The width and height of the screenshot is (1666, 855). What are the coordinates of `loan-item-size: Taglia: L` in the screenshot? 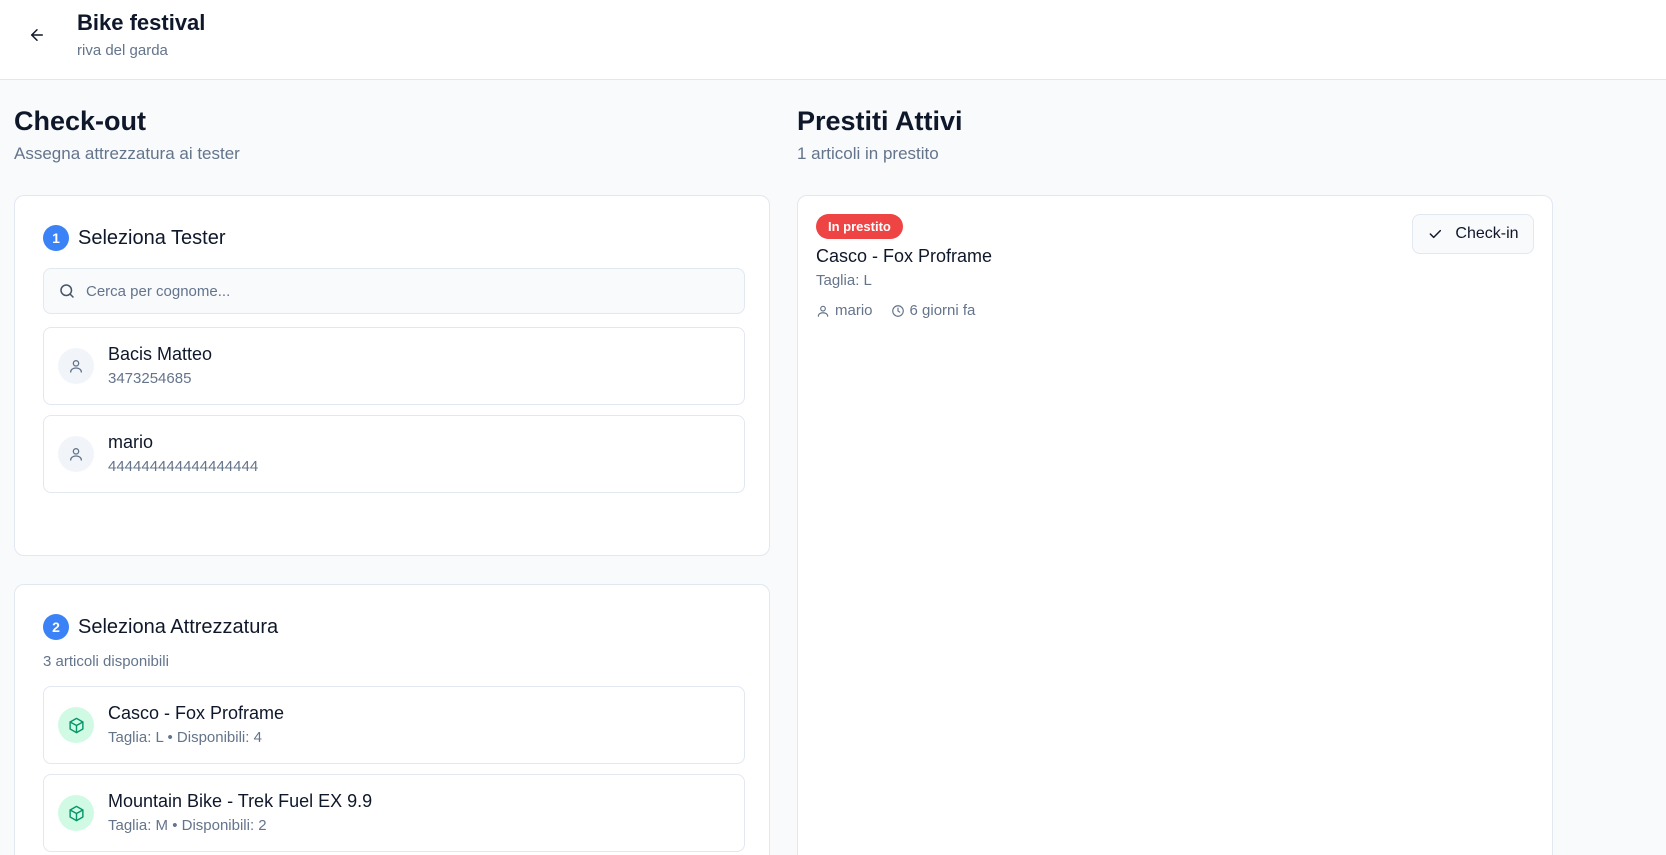 It's located at (844, 280).